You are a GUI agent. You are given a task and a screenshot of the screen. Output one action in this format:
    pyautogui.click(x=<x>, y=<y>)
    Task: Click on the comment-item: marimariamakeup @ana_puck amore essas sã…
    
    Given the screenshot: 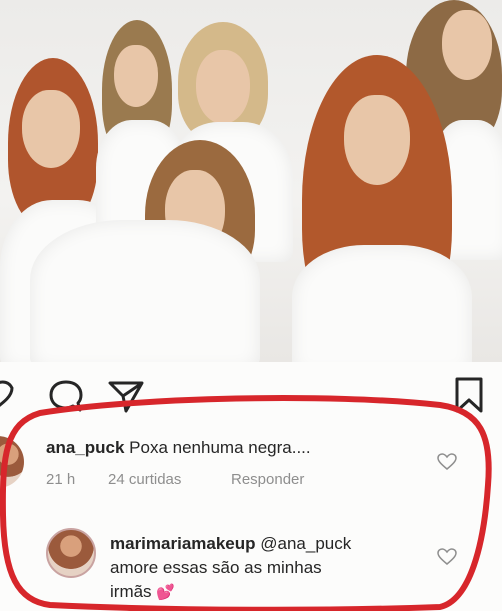 What is the action you would take?
    pyautogui.click(x=251, y=565)
    